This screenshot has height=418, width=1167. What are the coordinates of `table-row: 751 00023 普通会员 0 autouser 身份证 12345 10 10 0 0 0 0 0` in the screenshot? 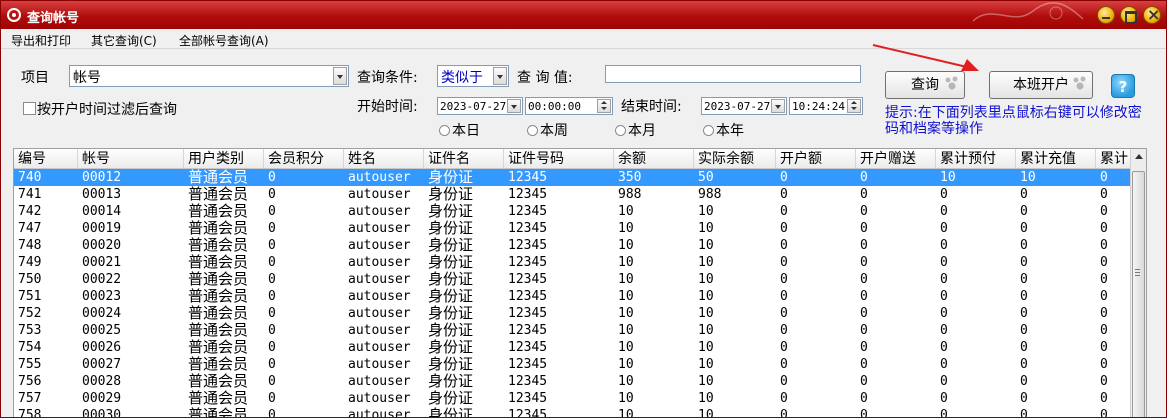 It's located at (573, 296).